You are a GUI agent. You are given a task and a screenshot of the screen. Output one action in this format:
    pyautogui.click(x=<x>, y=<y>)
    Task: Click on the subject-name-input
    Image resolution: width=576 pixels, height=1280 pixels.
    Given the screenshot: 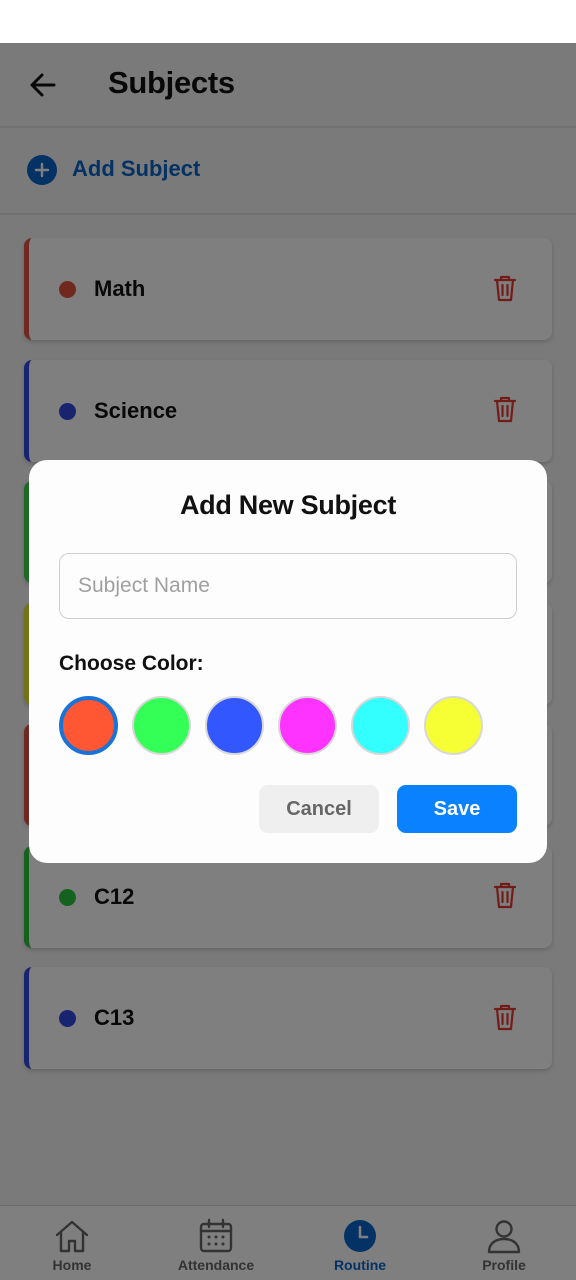 What is the action you would take?
    pyautogui.click(x=288, y=586)
    